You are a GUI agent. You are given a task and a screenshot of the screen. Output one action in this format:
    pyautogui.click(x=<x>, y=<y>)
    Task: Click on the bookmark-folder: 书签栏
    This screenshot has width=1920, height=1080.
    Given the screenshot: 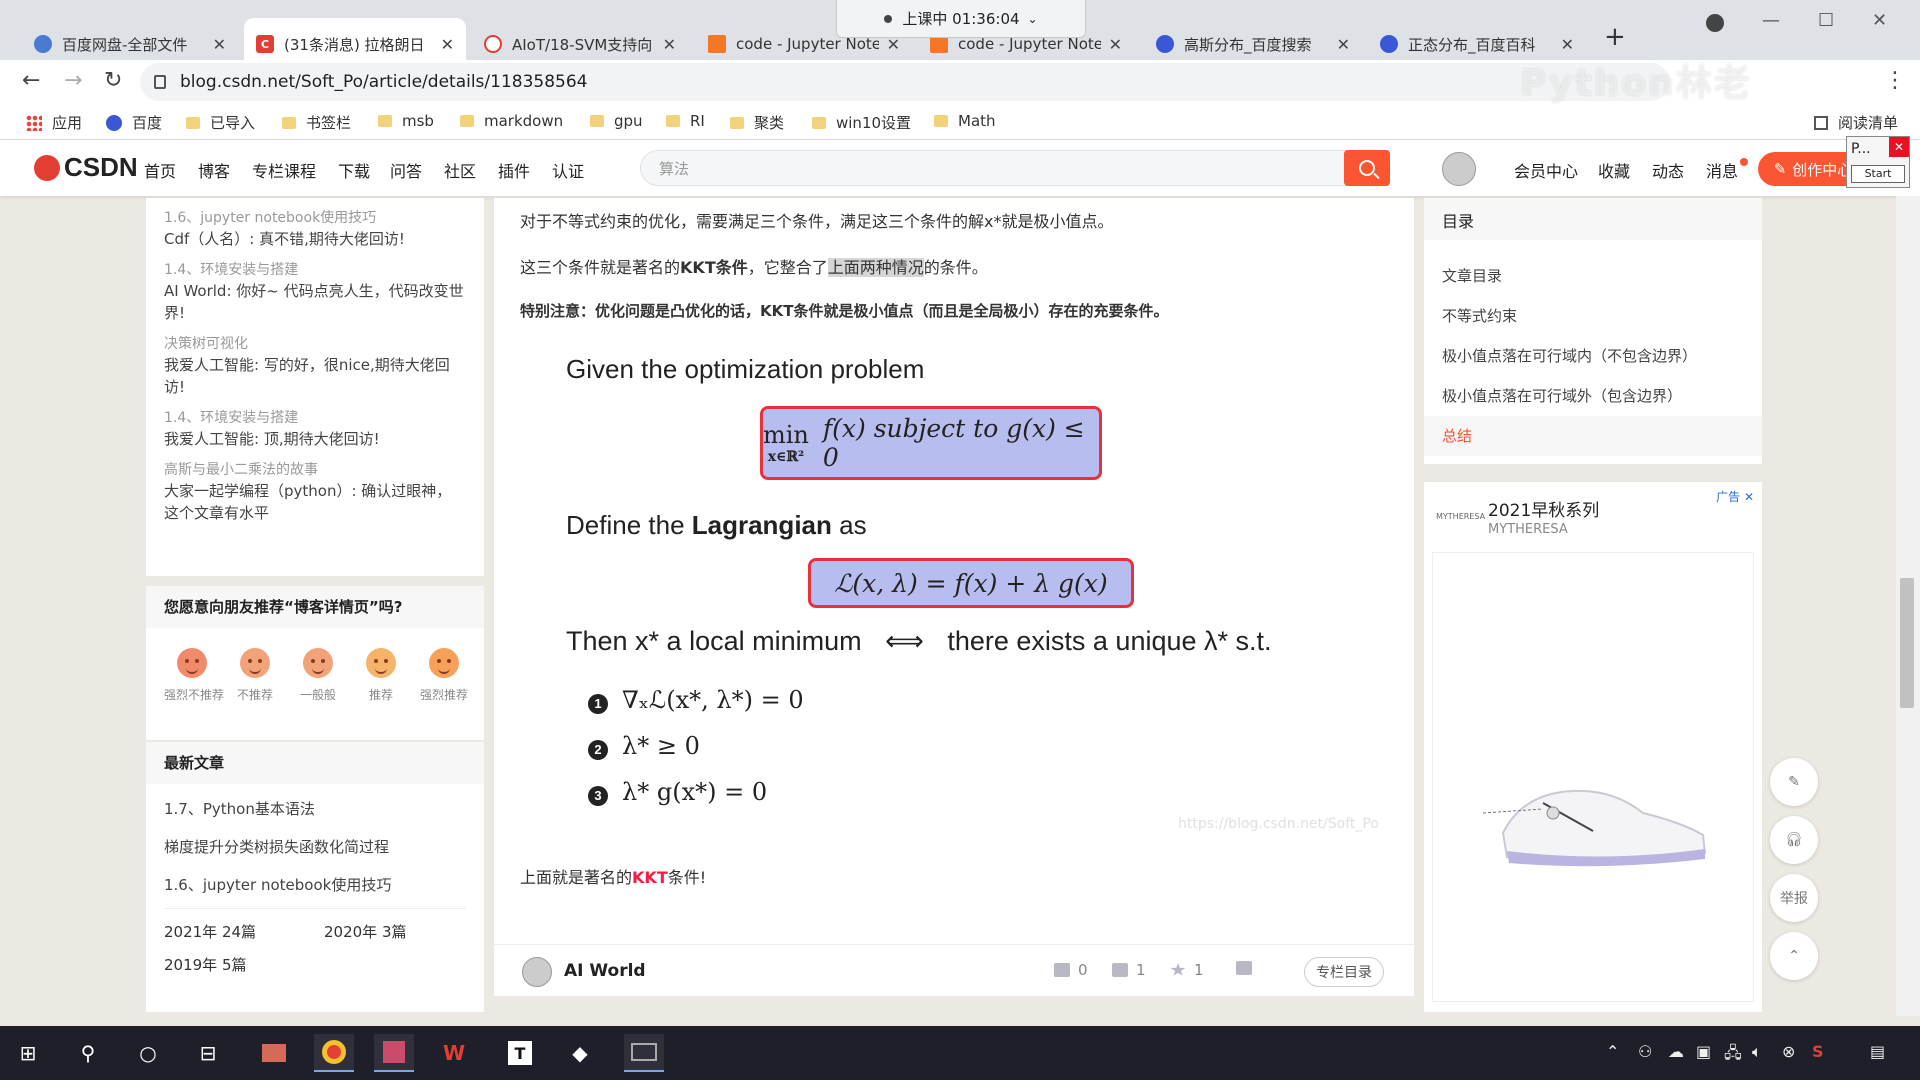 What is the action you would take?
    pyautogui.click(x=316, y=122)
    